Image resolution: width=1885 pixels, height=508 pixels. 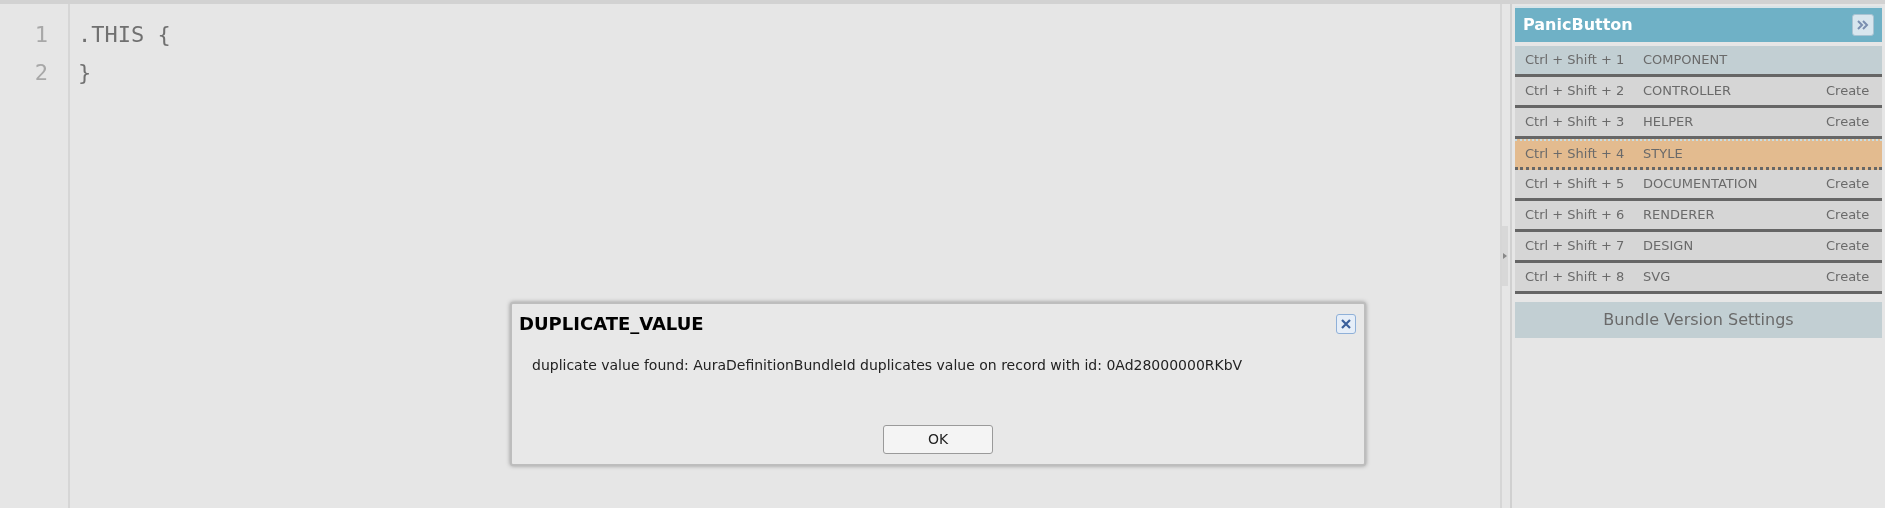 I want to click on code-line: .THIS {, so click(x=124, y=35).